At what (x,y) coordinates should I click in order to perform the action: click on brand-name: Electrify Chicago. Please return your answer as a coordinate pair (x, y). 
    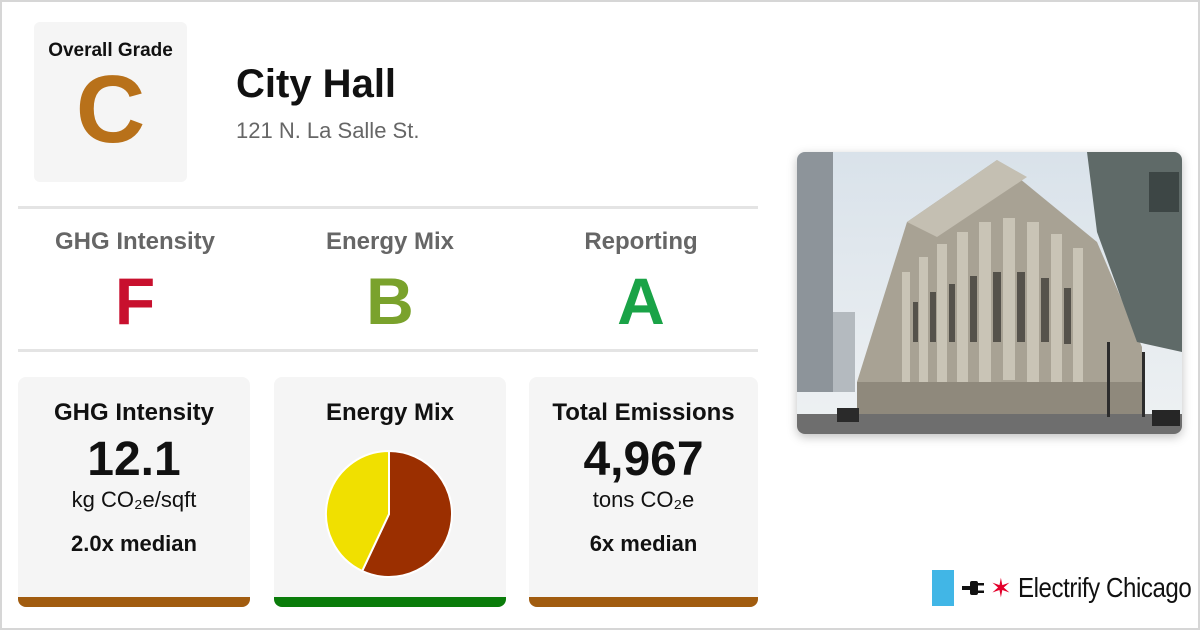
    Looking at the image, I should click on (1104, 587).